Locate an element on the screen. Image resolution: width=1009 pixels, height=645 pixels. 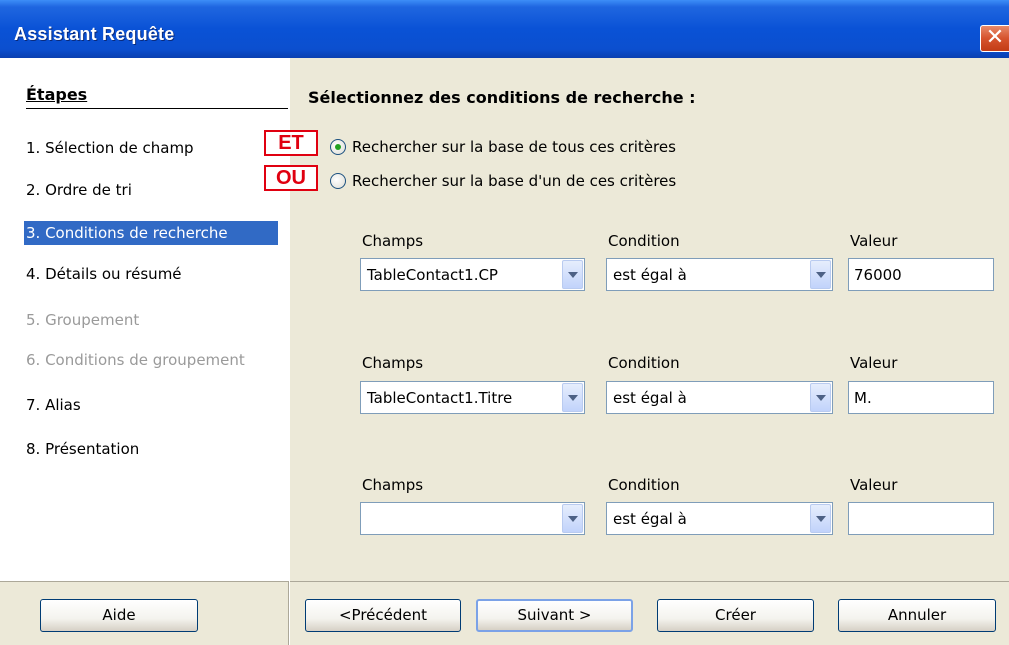
field-select-1: TableContact1.CP is located at coordinates (472, 274).